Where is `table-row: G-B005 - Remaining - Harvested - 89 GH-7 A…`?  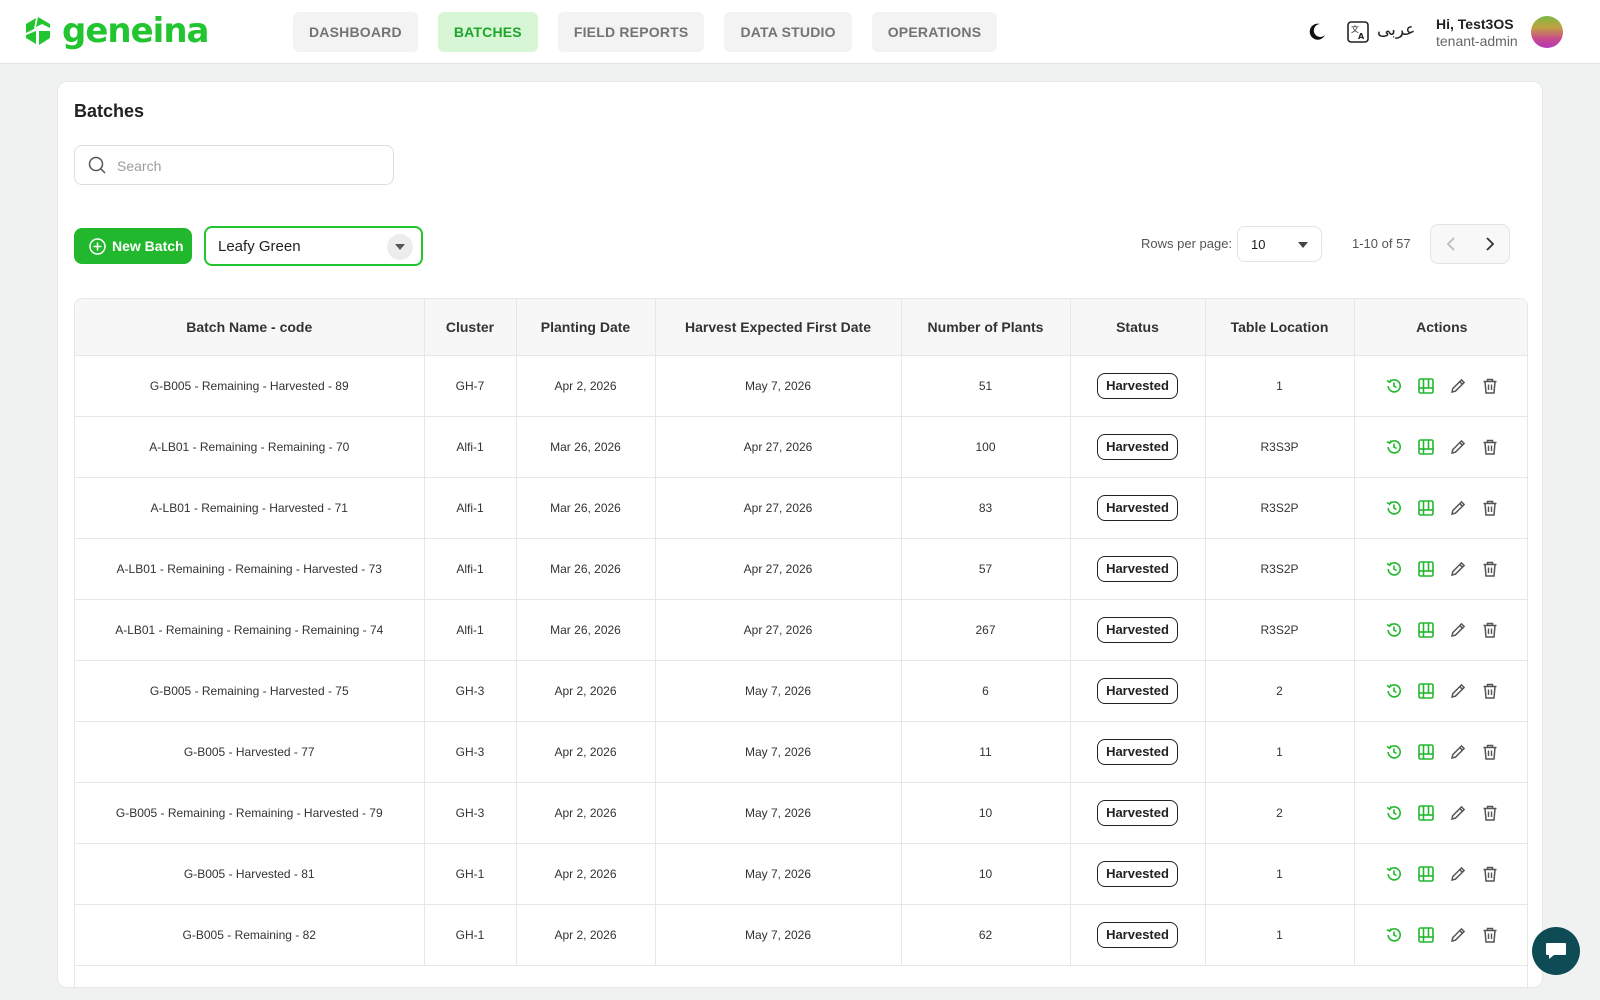 table-row: G-B005 - Remaining - Harvested - 89 GH-7 A… is located at coordinates (801, 386).